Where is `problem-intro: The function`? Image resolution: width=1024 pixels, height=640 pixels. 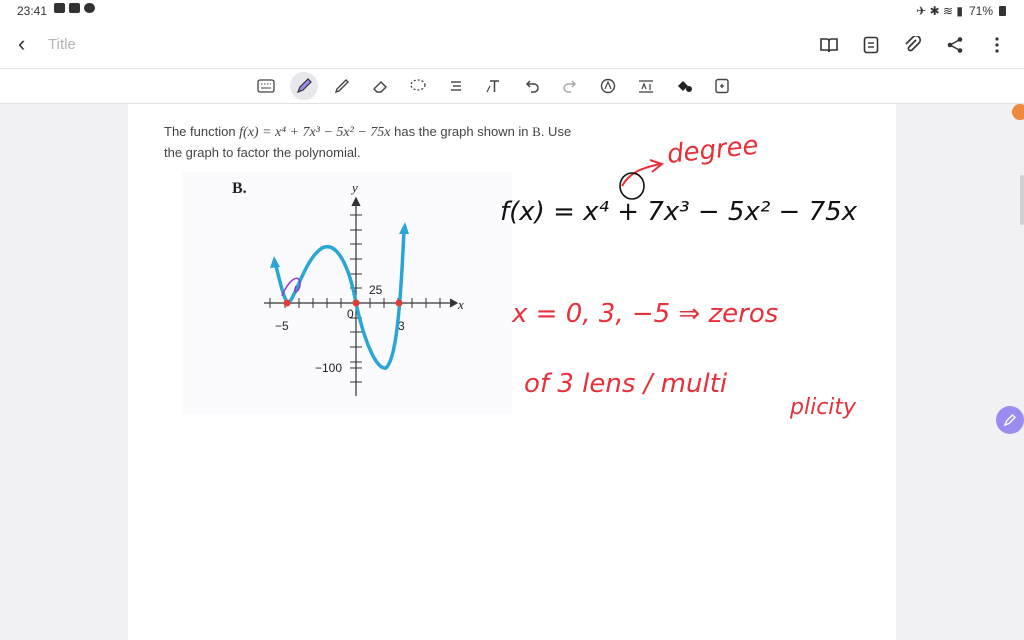 problem-intro: The function is located at coordinates (202, 131).